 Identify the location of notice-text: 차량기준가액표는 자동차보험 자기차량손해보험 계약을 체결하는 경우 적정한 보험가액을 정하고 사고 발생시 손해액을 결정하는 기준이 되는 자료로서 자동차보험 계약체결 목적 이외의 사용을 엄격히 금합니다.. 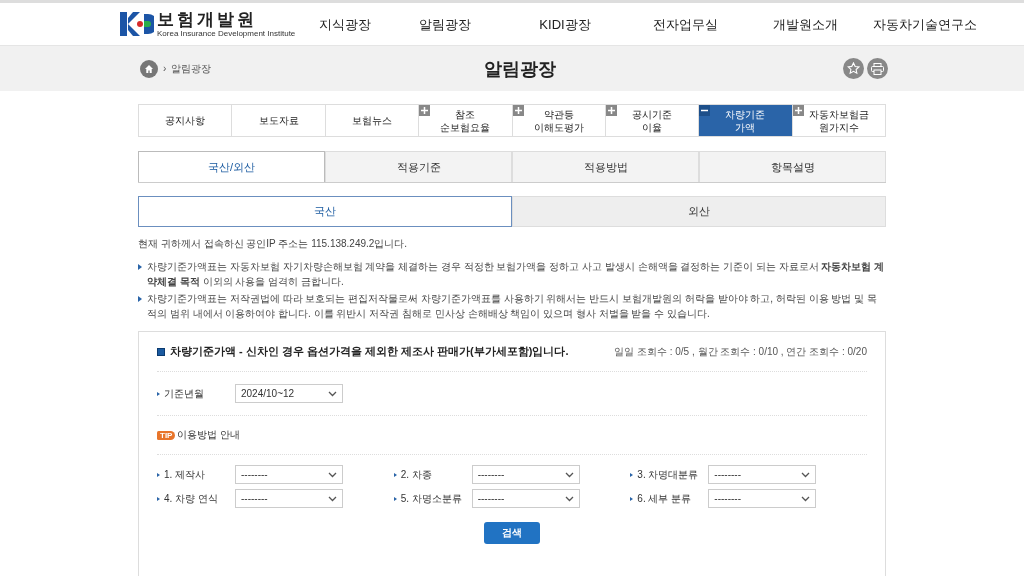
(516, 274).